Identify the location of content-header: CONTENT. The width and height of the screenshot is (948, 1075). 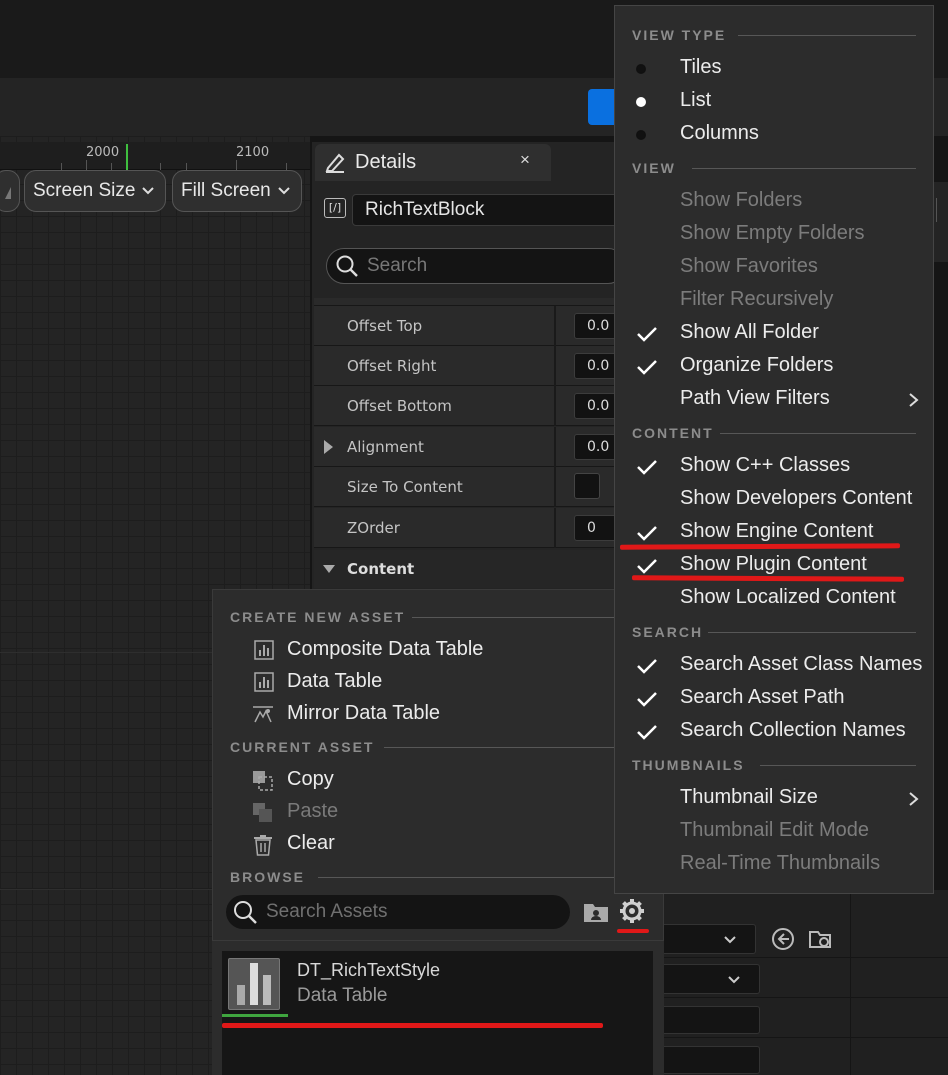
(673, 433).